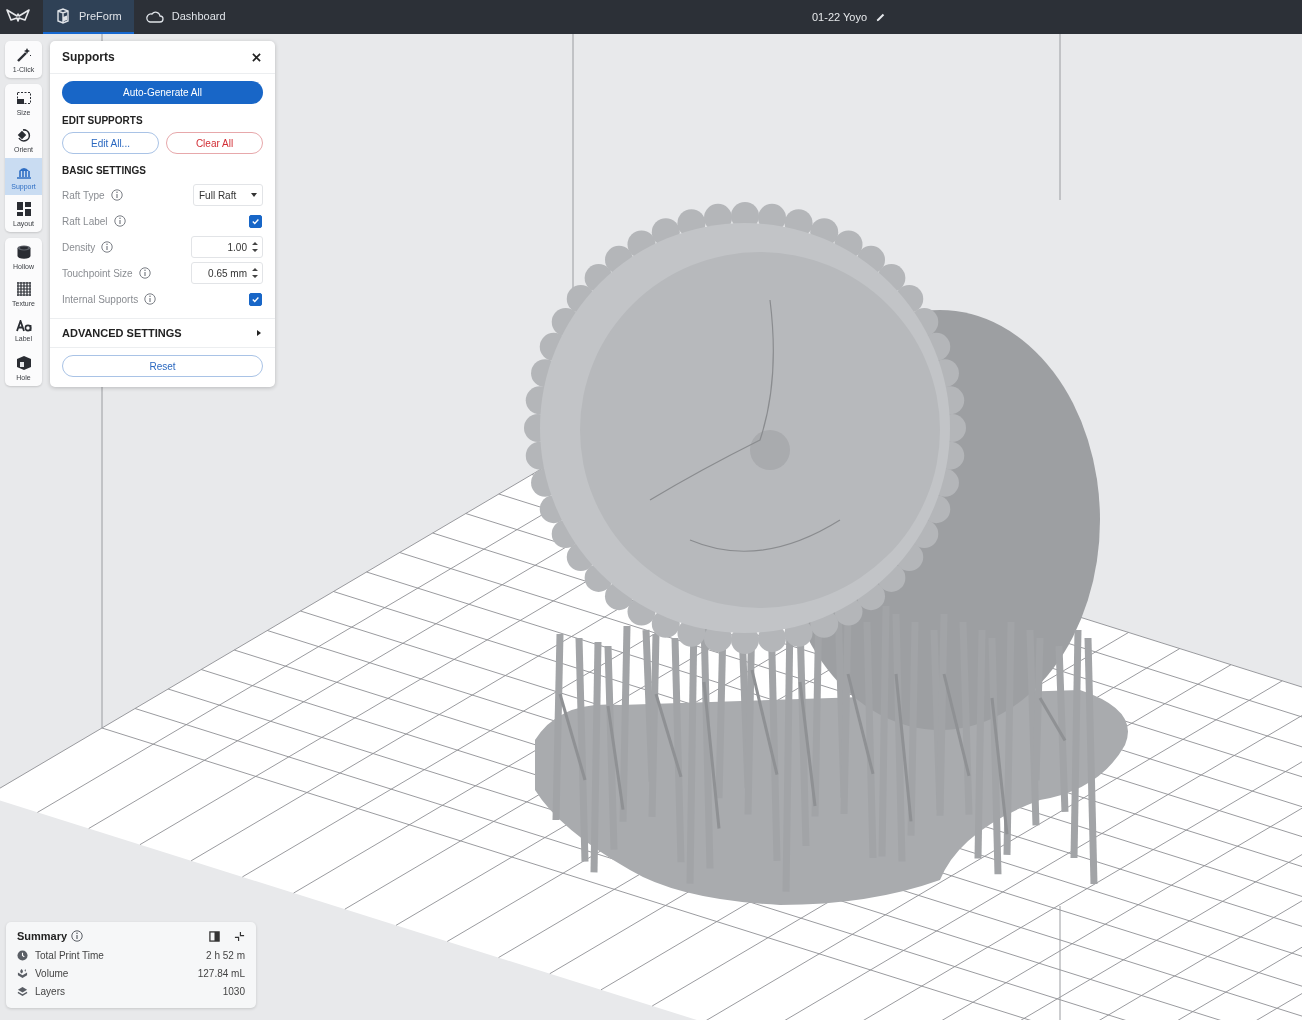 The width and height of the screenshot is (1302, 1020). I want to click on summary-label: Total Print Time, so click(69, 955).